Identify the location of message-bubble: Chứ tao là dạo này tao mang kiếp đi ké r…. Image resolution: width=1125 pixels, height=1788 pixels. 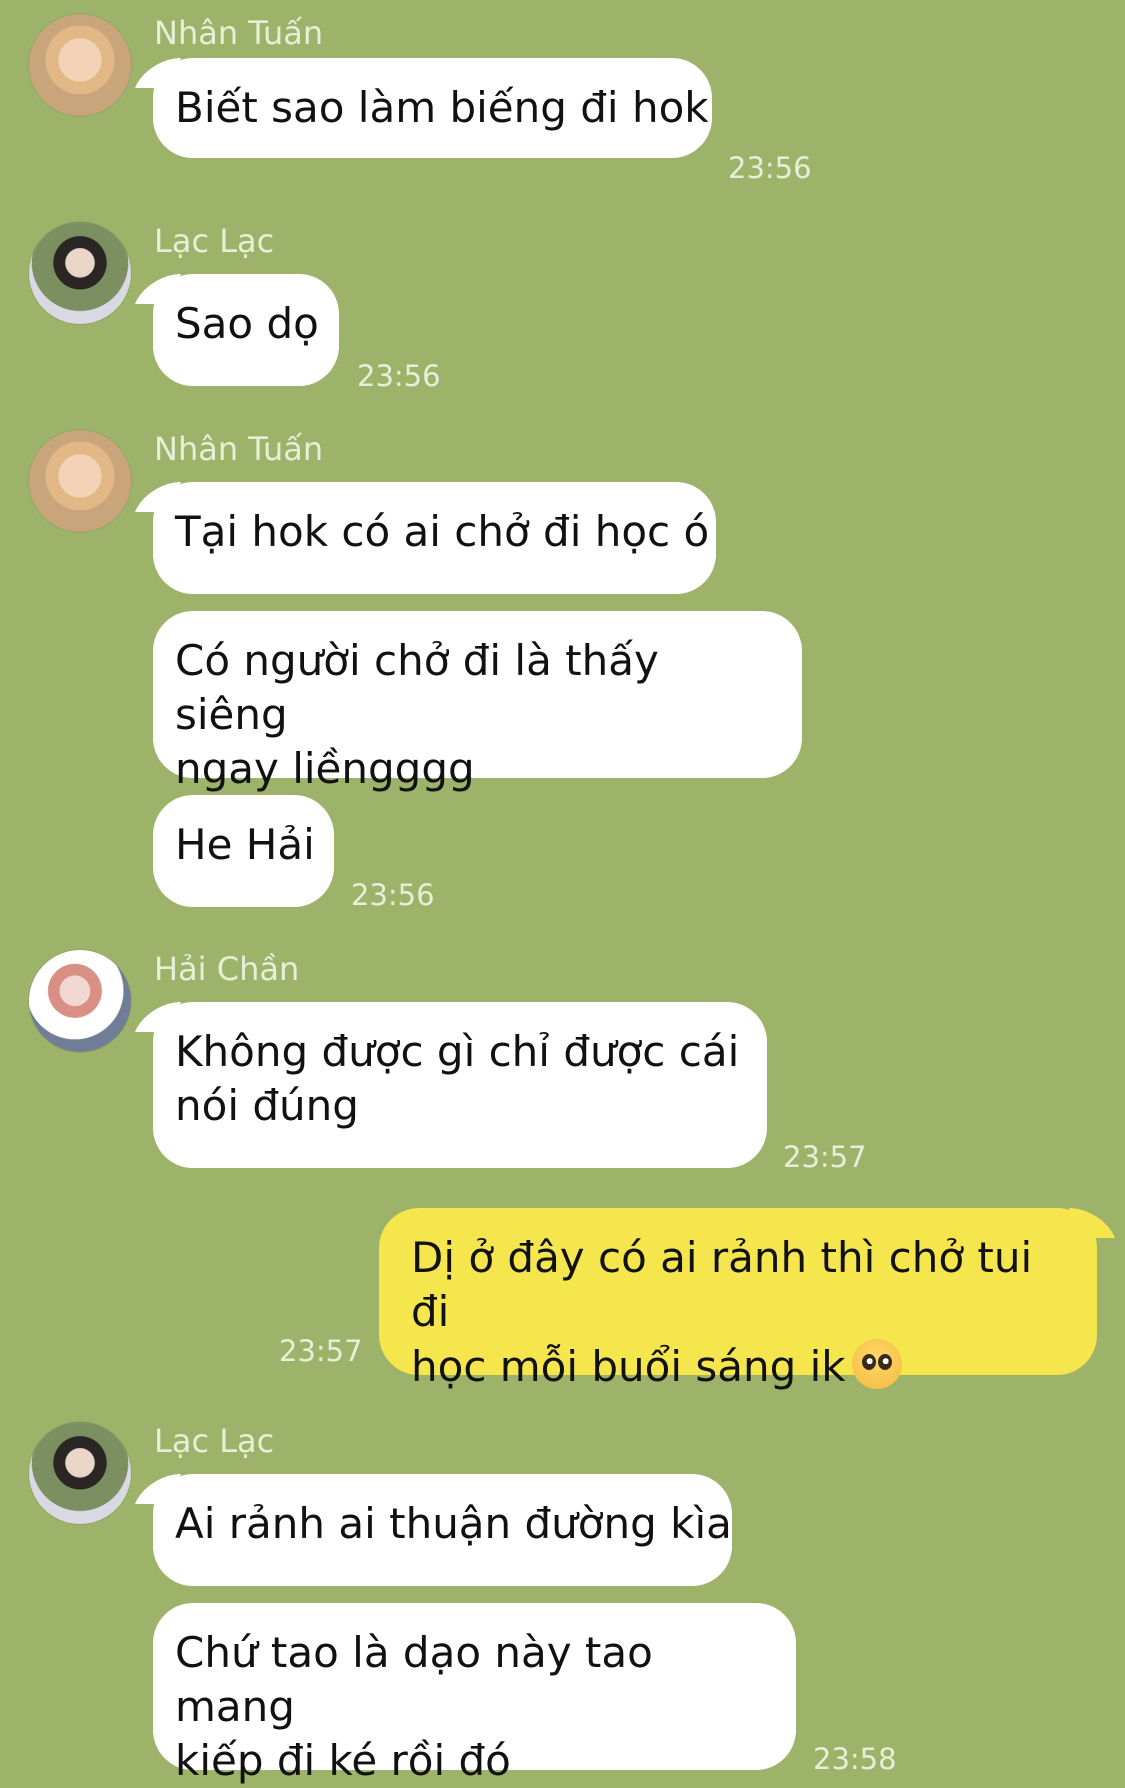
(474, 1694).